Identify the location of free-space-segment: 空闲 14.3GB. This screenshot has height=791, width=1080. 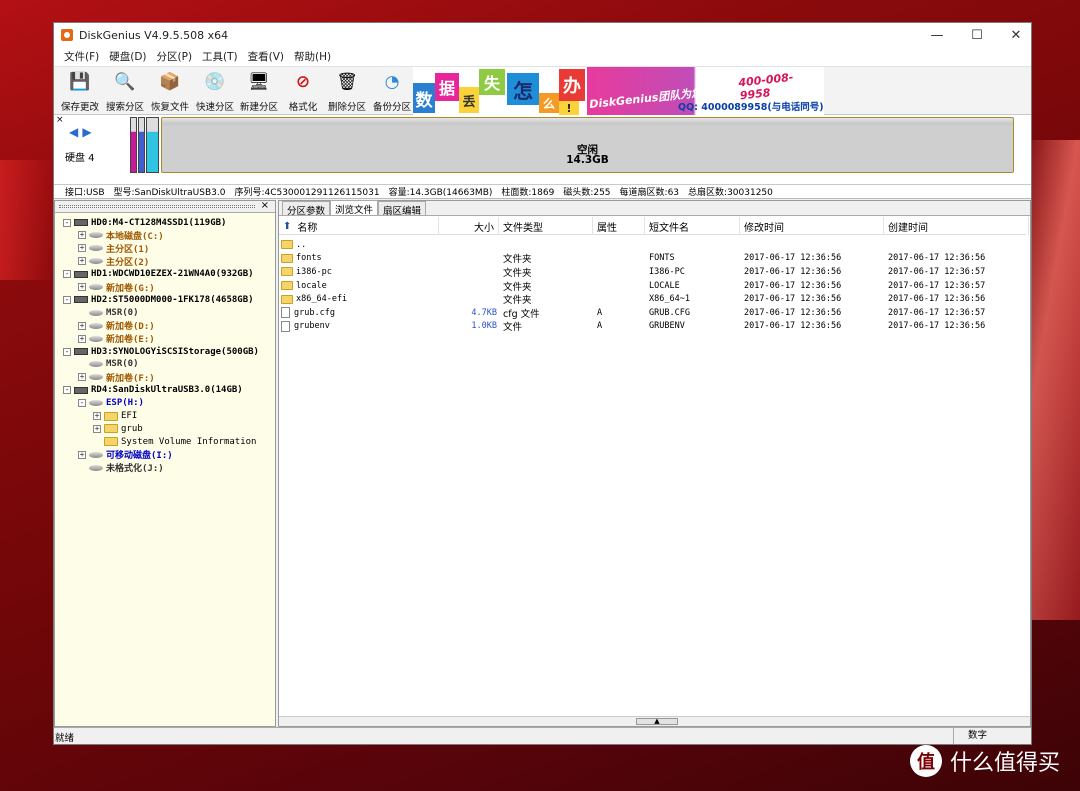
(587, 145).